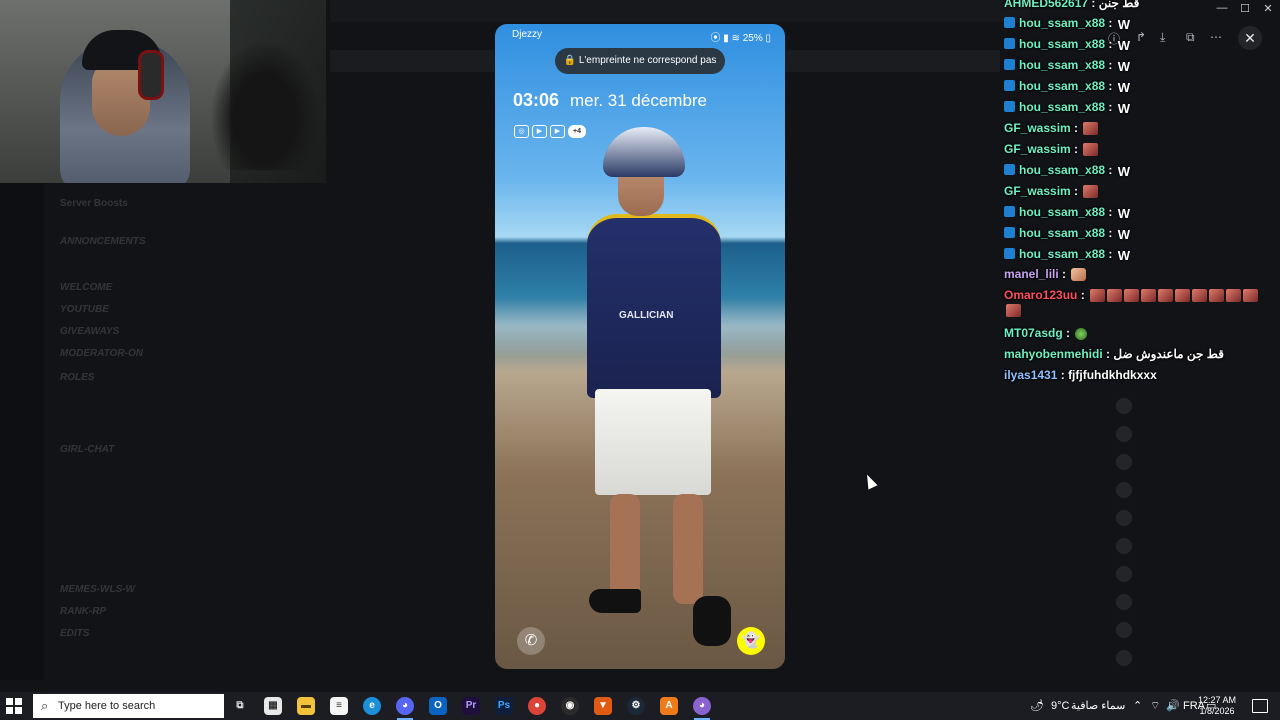  What do you see at coordinates (240, 706) in the screenshot?
I see `task-view-icon: ⧉` at bounding box center [240, 706].